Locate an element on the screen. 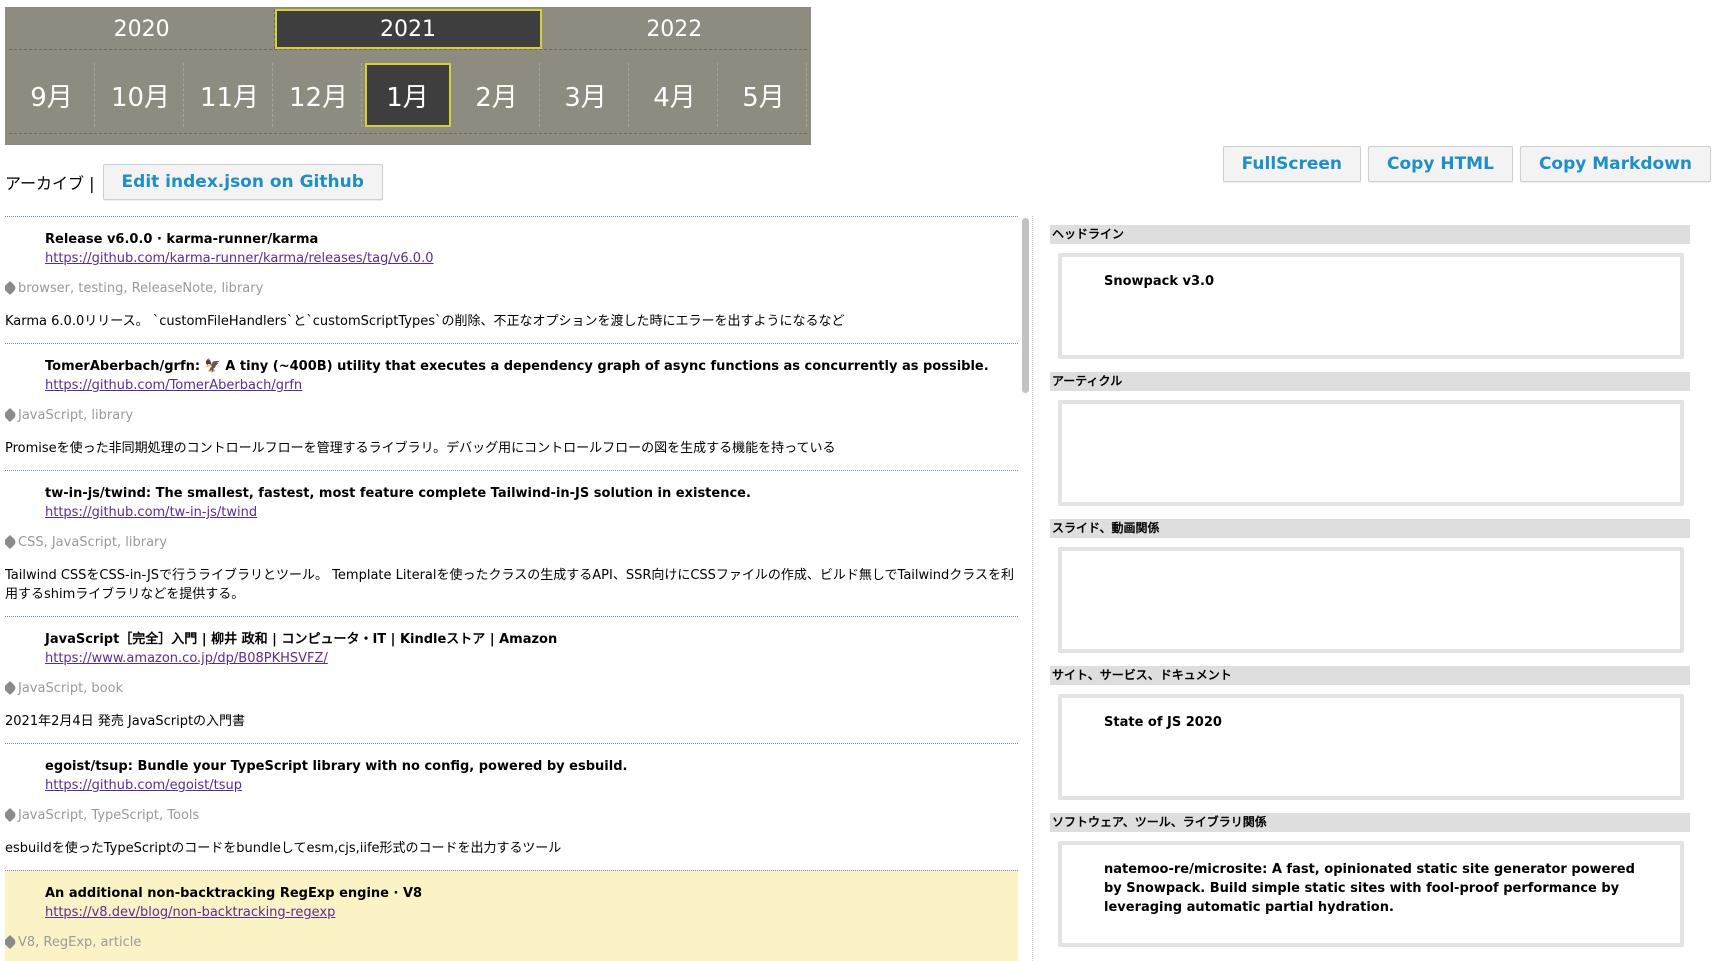  entry-link: https://github.com/egoist/tsup is located at coordinates (531, 785).